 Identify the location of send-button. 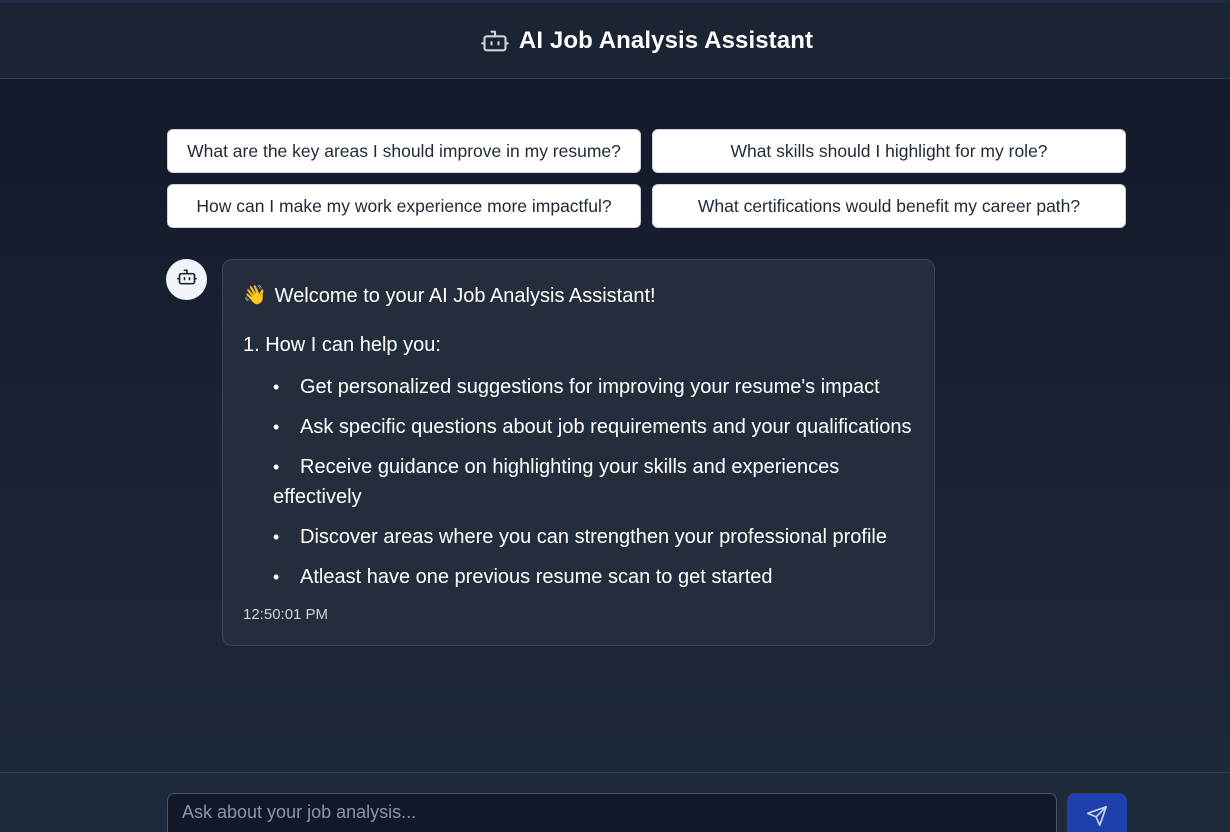
(1097, 812).